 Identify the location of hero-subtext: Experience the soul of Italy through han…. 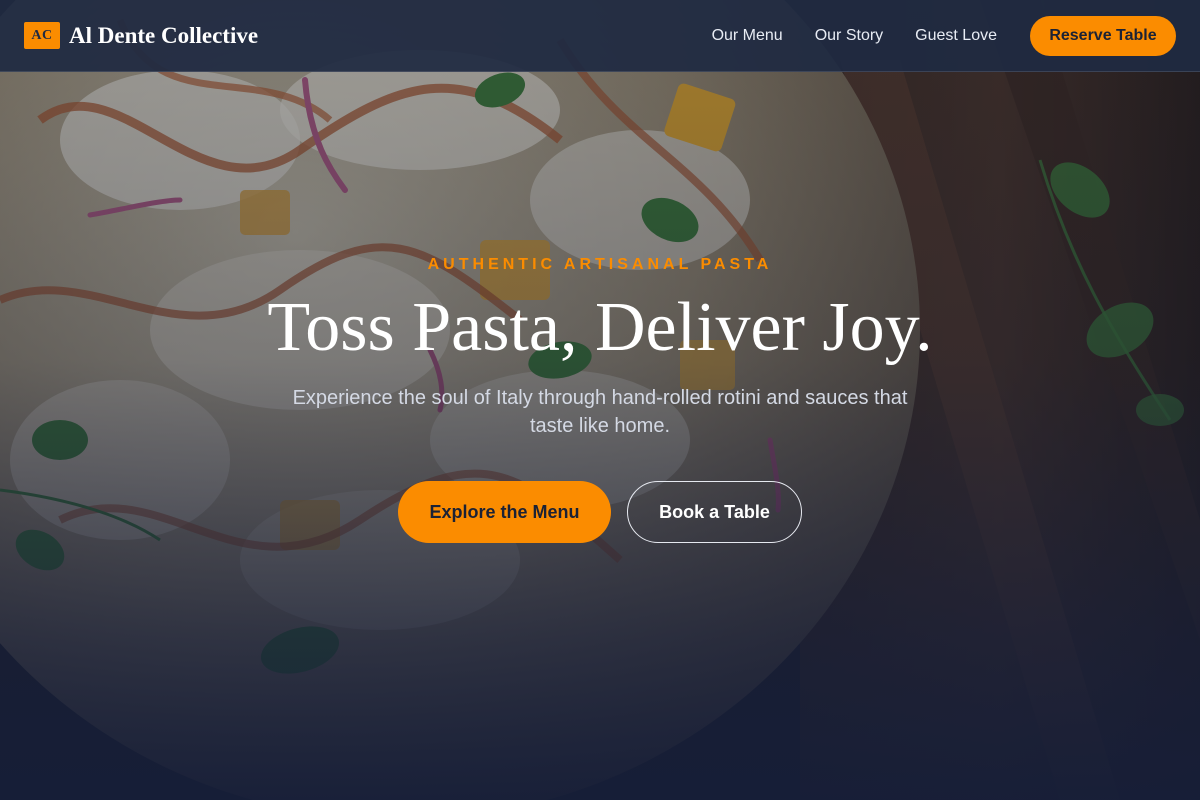
(600, 412).